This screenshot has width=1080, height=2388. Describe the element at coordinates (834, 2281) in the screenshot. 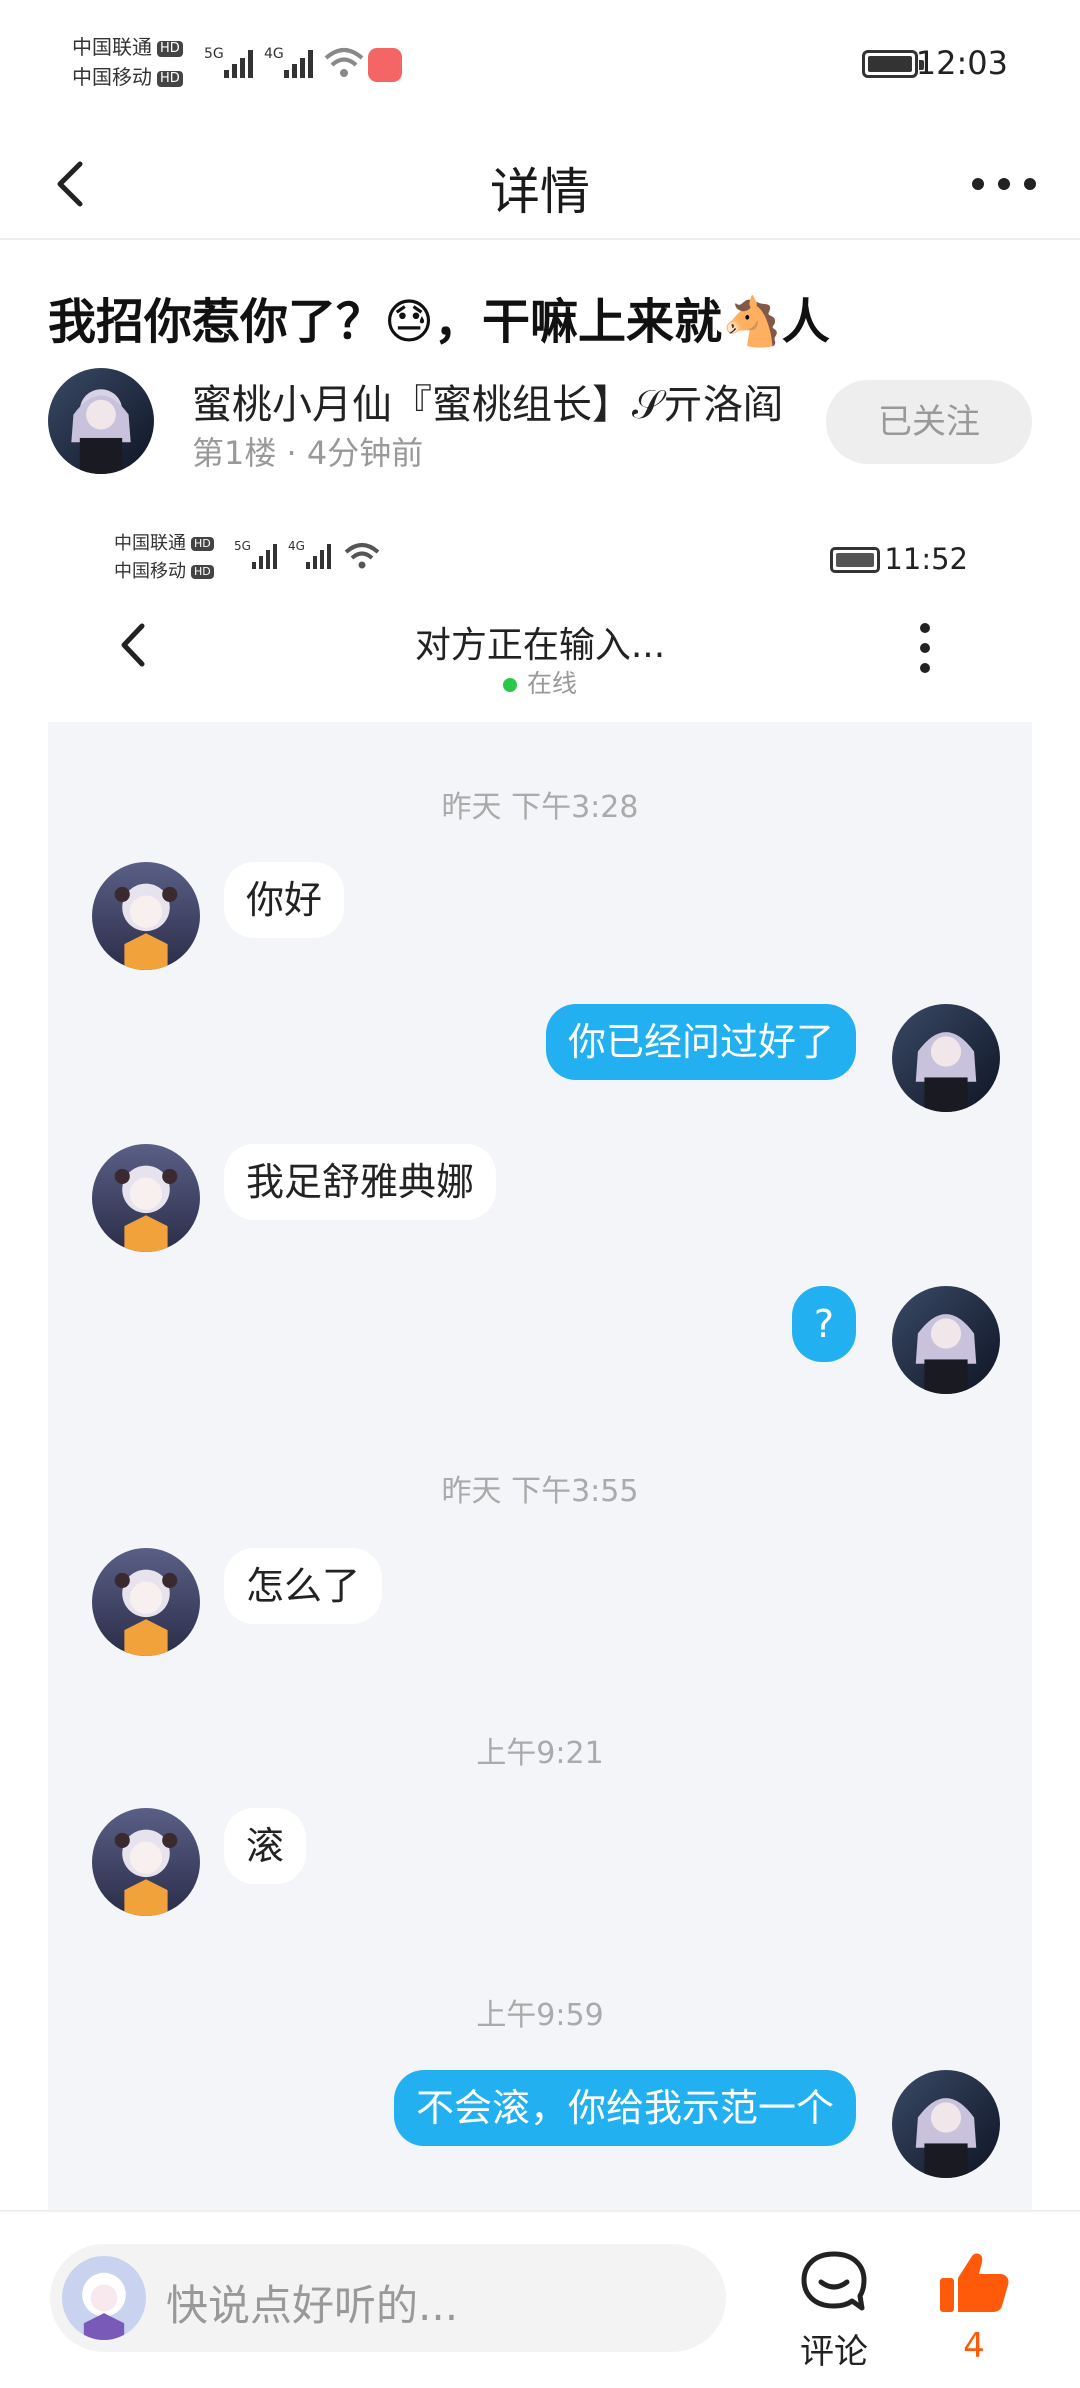

I see `comment-icon` at that location.